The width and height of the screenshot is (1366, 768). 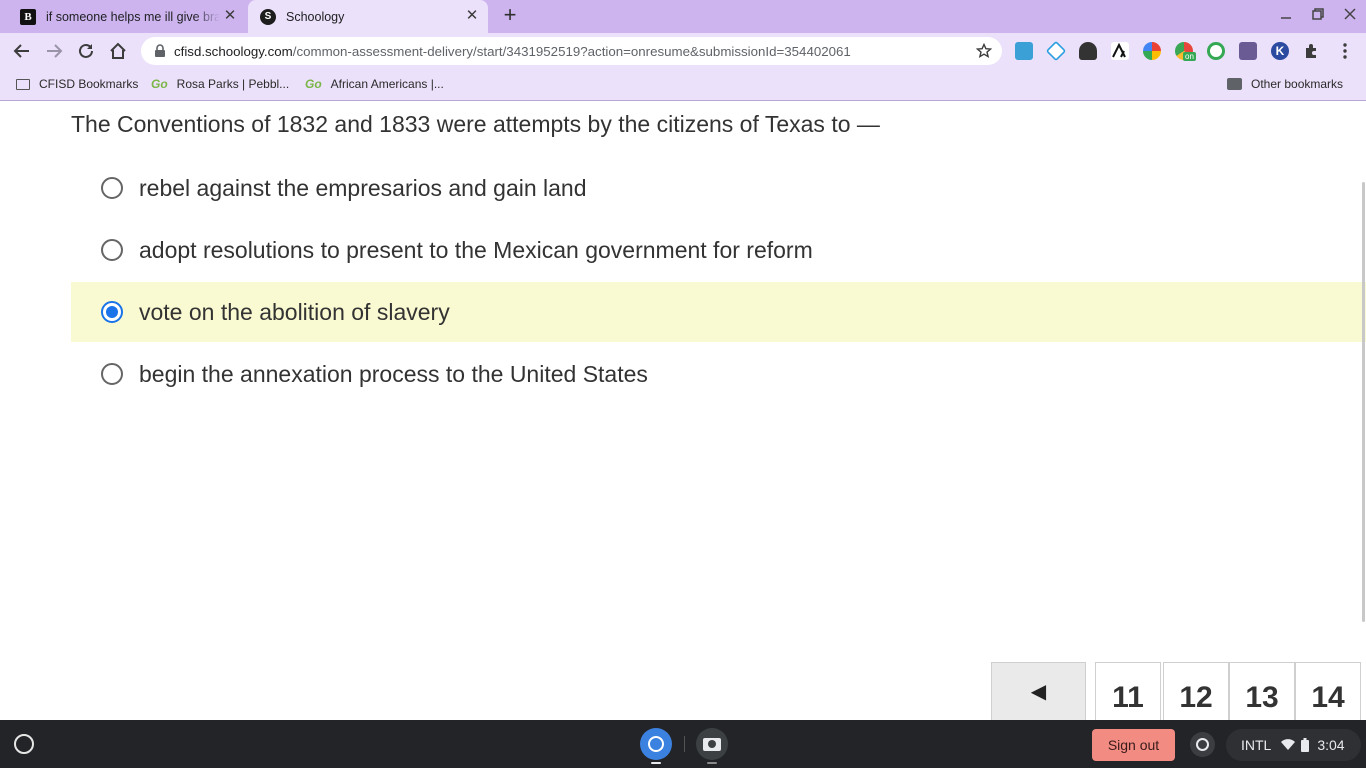 I want to click on home-icon, so click(x=118, y=50).